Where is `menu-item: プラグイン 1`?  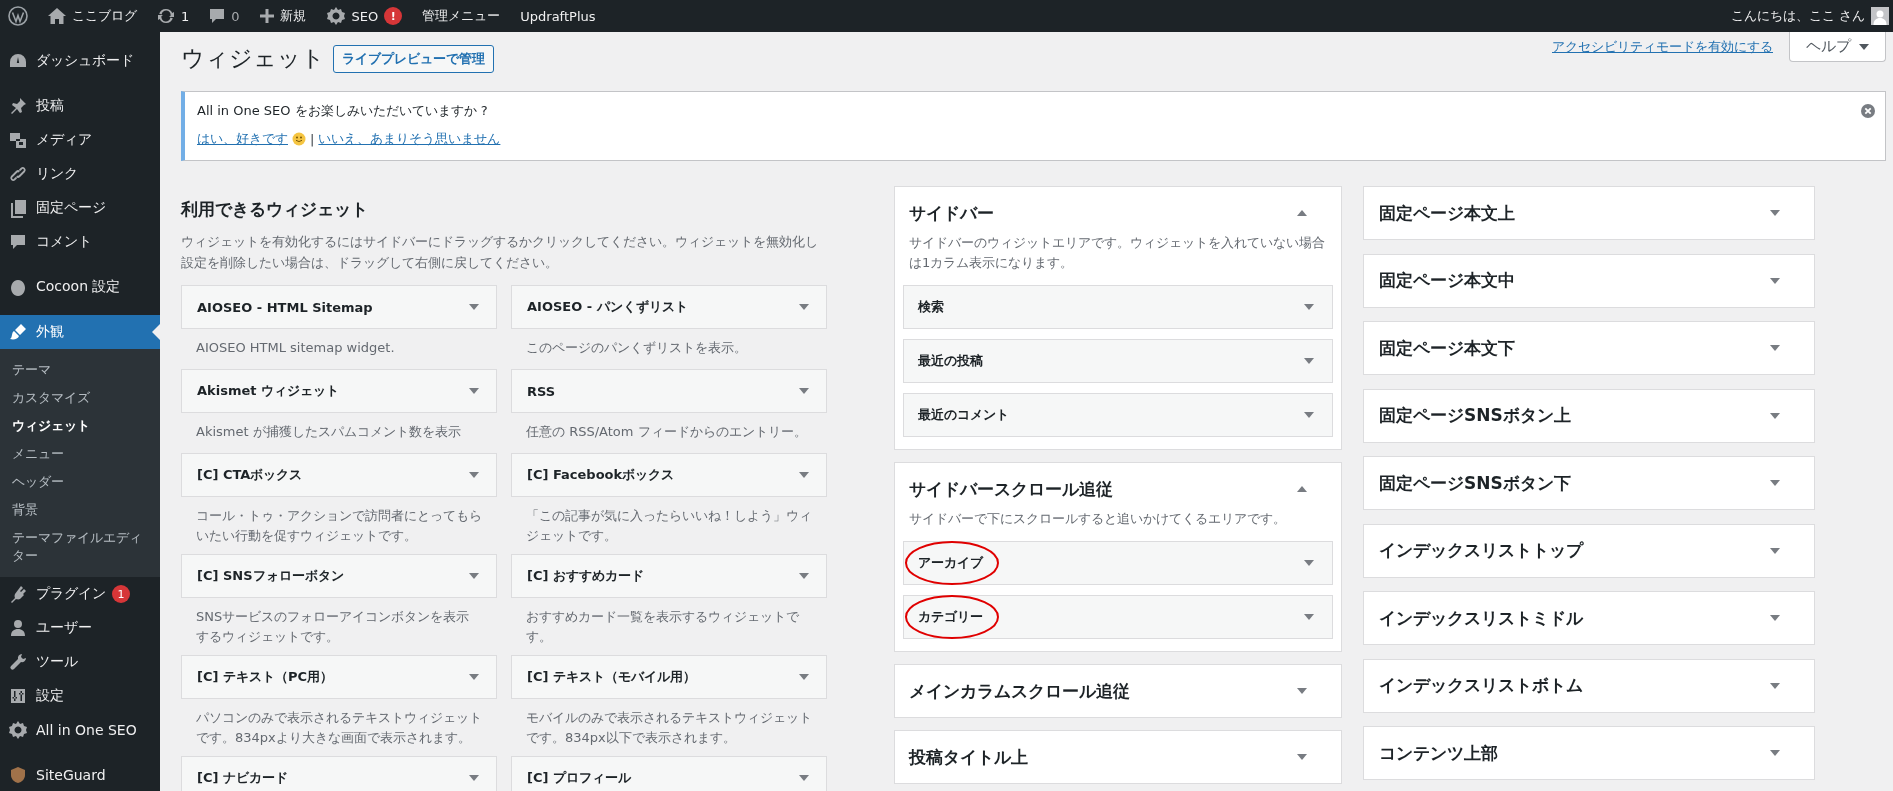
menu-item: プラグイン 1 is located at coordinates (80, 594).